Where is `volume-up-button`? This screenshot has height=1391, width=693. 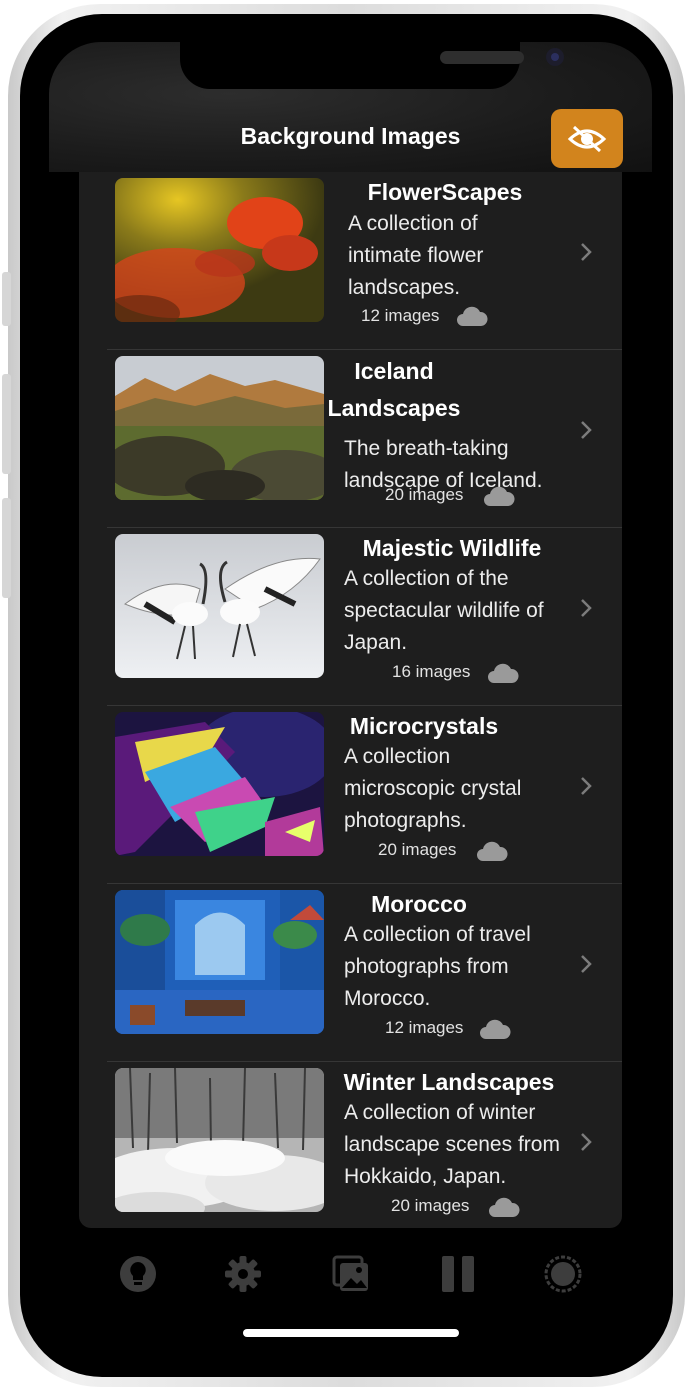
volume-up-button is located at coordinates (6, 424).